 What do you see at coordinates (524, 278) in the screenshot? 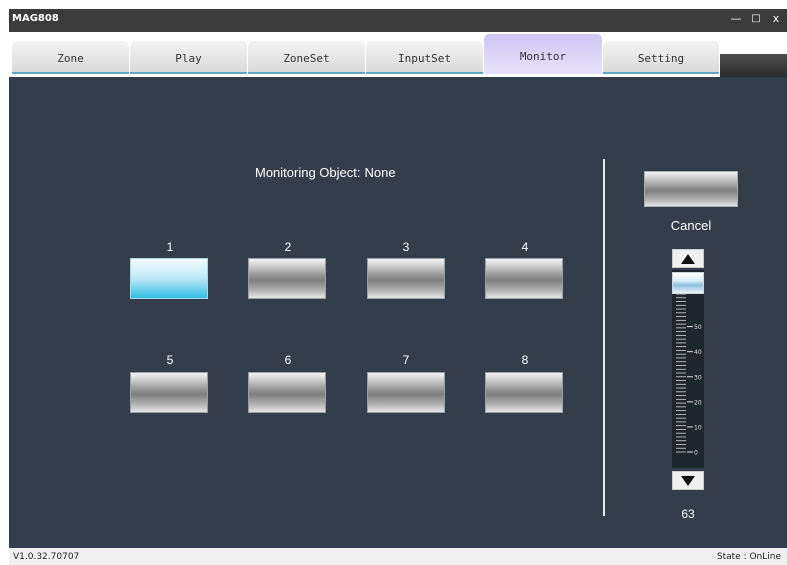
I see `channel-4-button` at bounding box center [524, 278].